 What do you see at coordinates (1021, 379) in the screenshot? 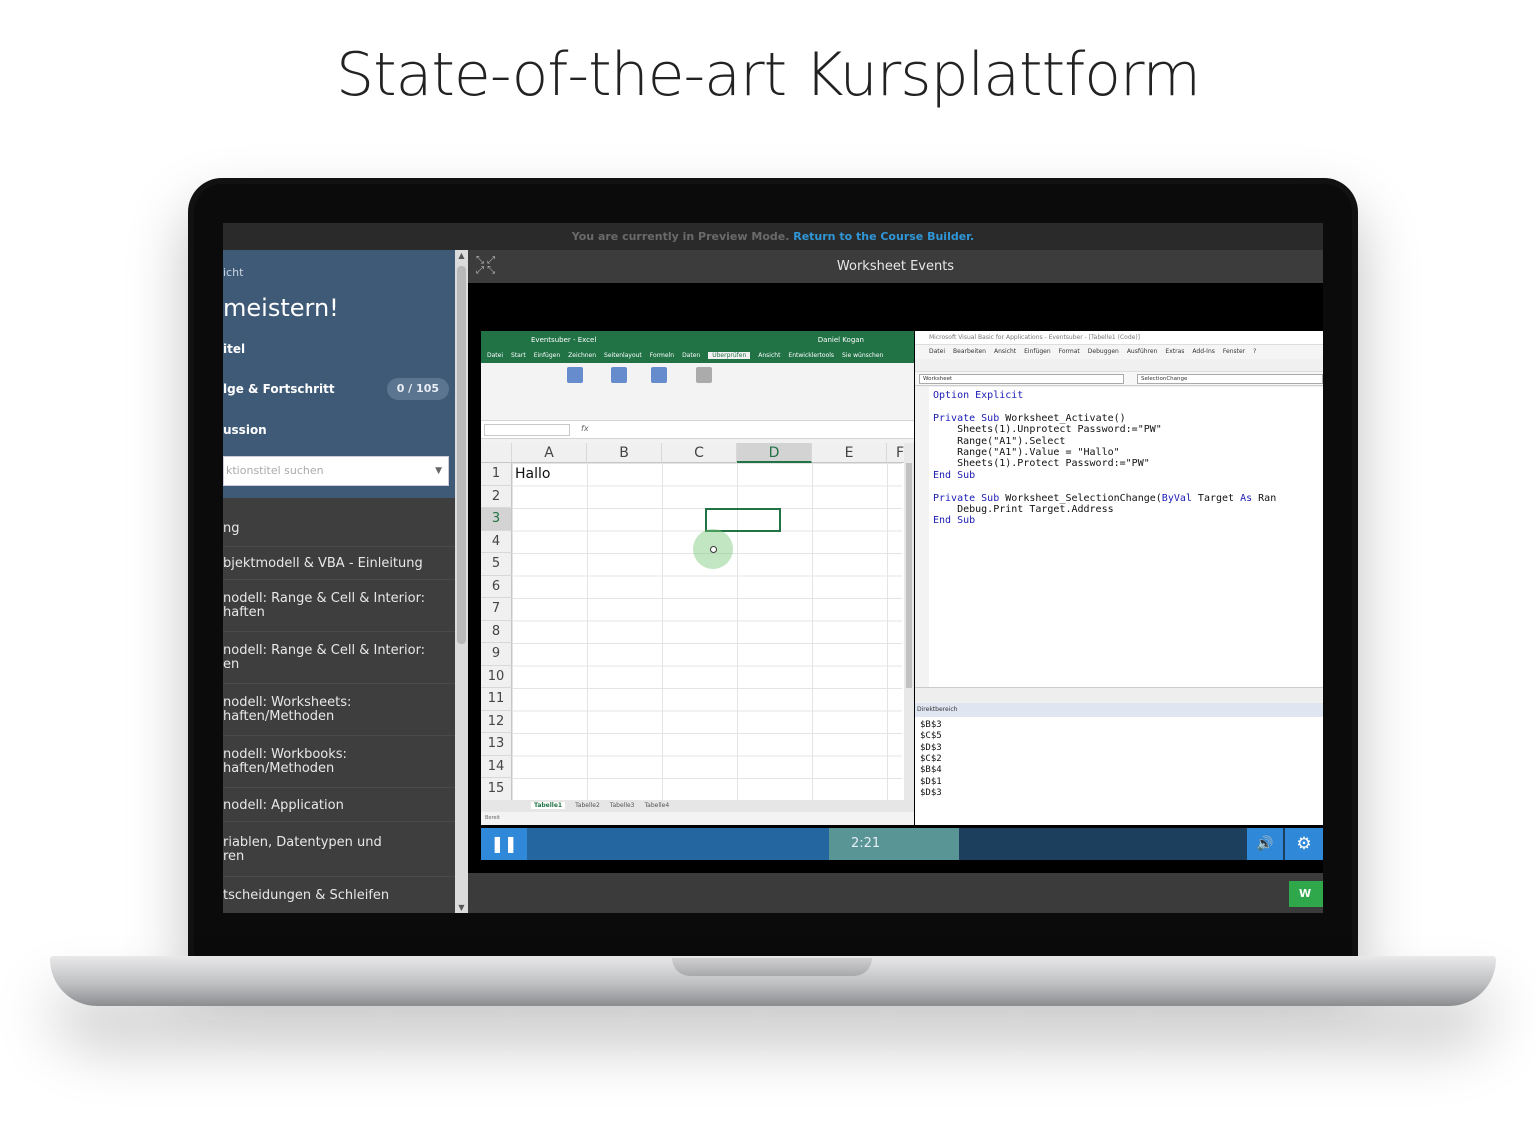
I see `object-combo: Worksheet` at bounding box center [1021, 379].